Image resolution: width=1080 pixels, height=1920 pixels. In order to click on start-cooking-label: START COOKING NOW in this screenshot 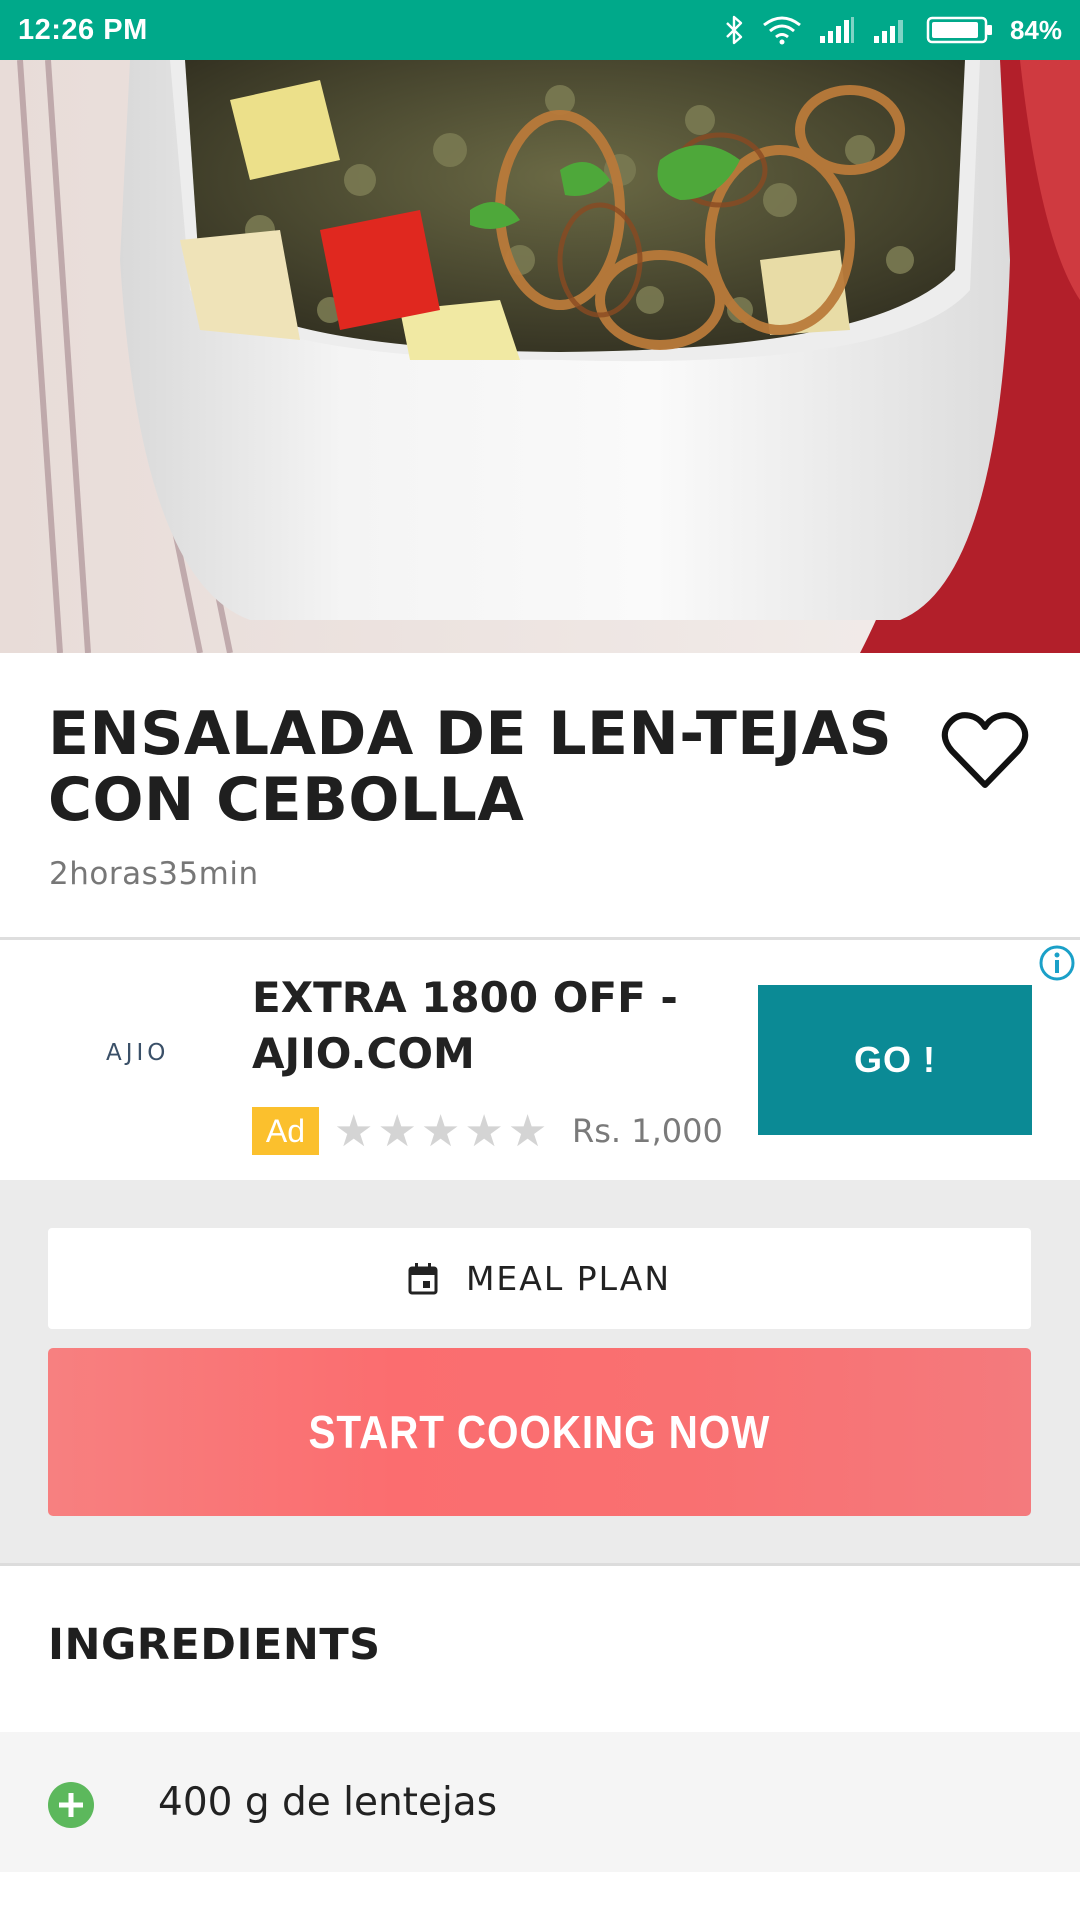, I will do `click(539, 1432)`.